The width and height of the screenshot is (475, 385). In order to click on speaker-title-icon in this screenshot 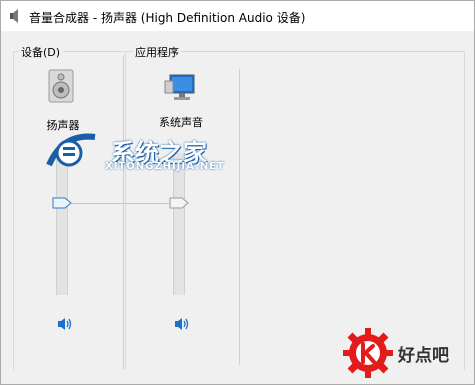, I will do `click(15, 16)`.